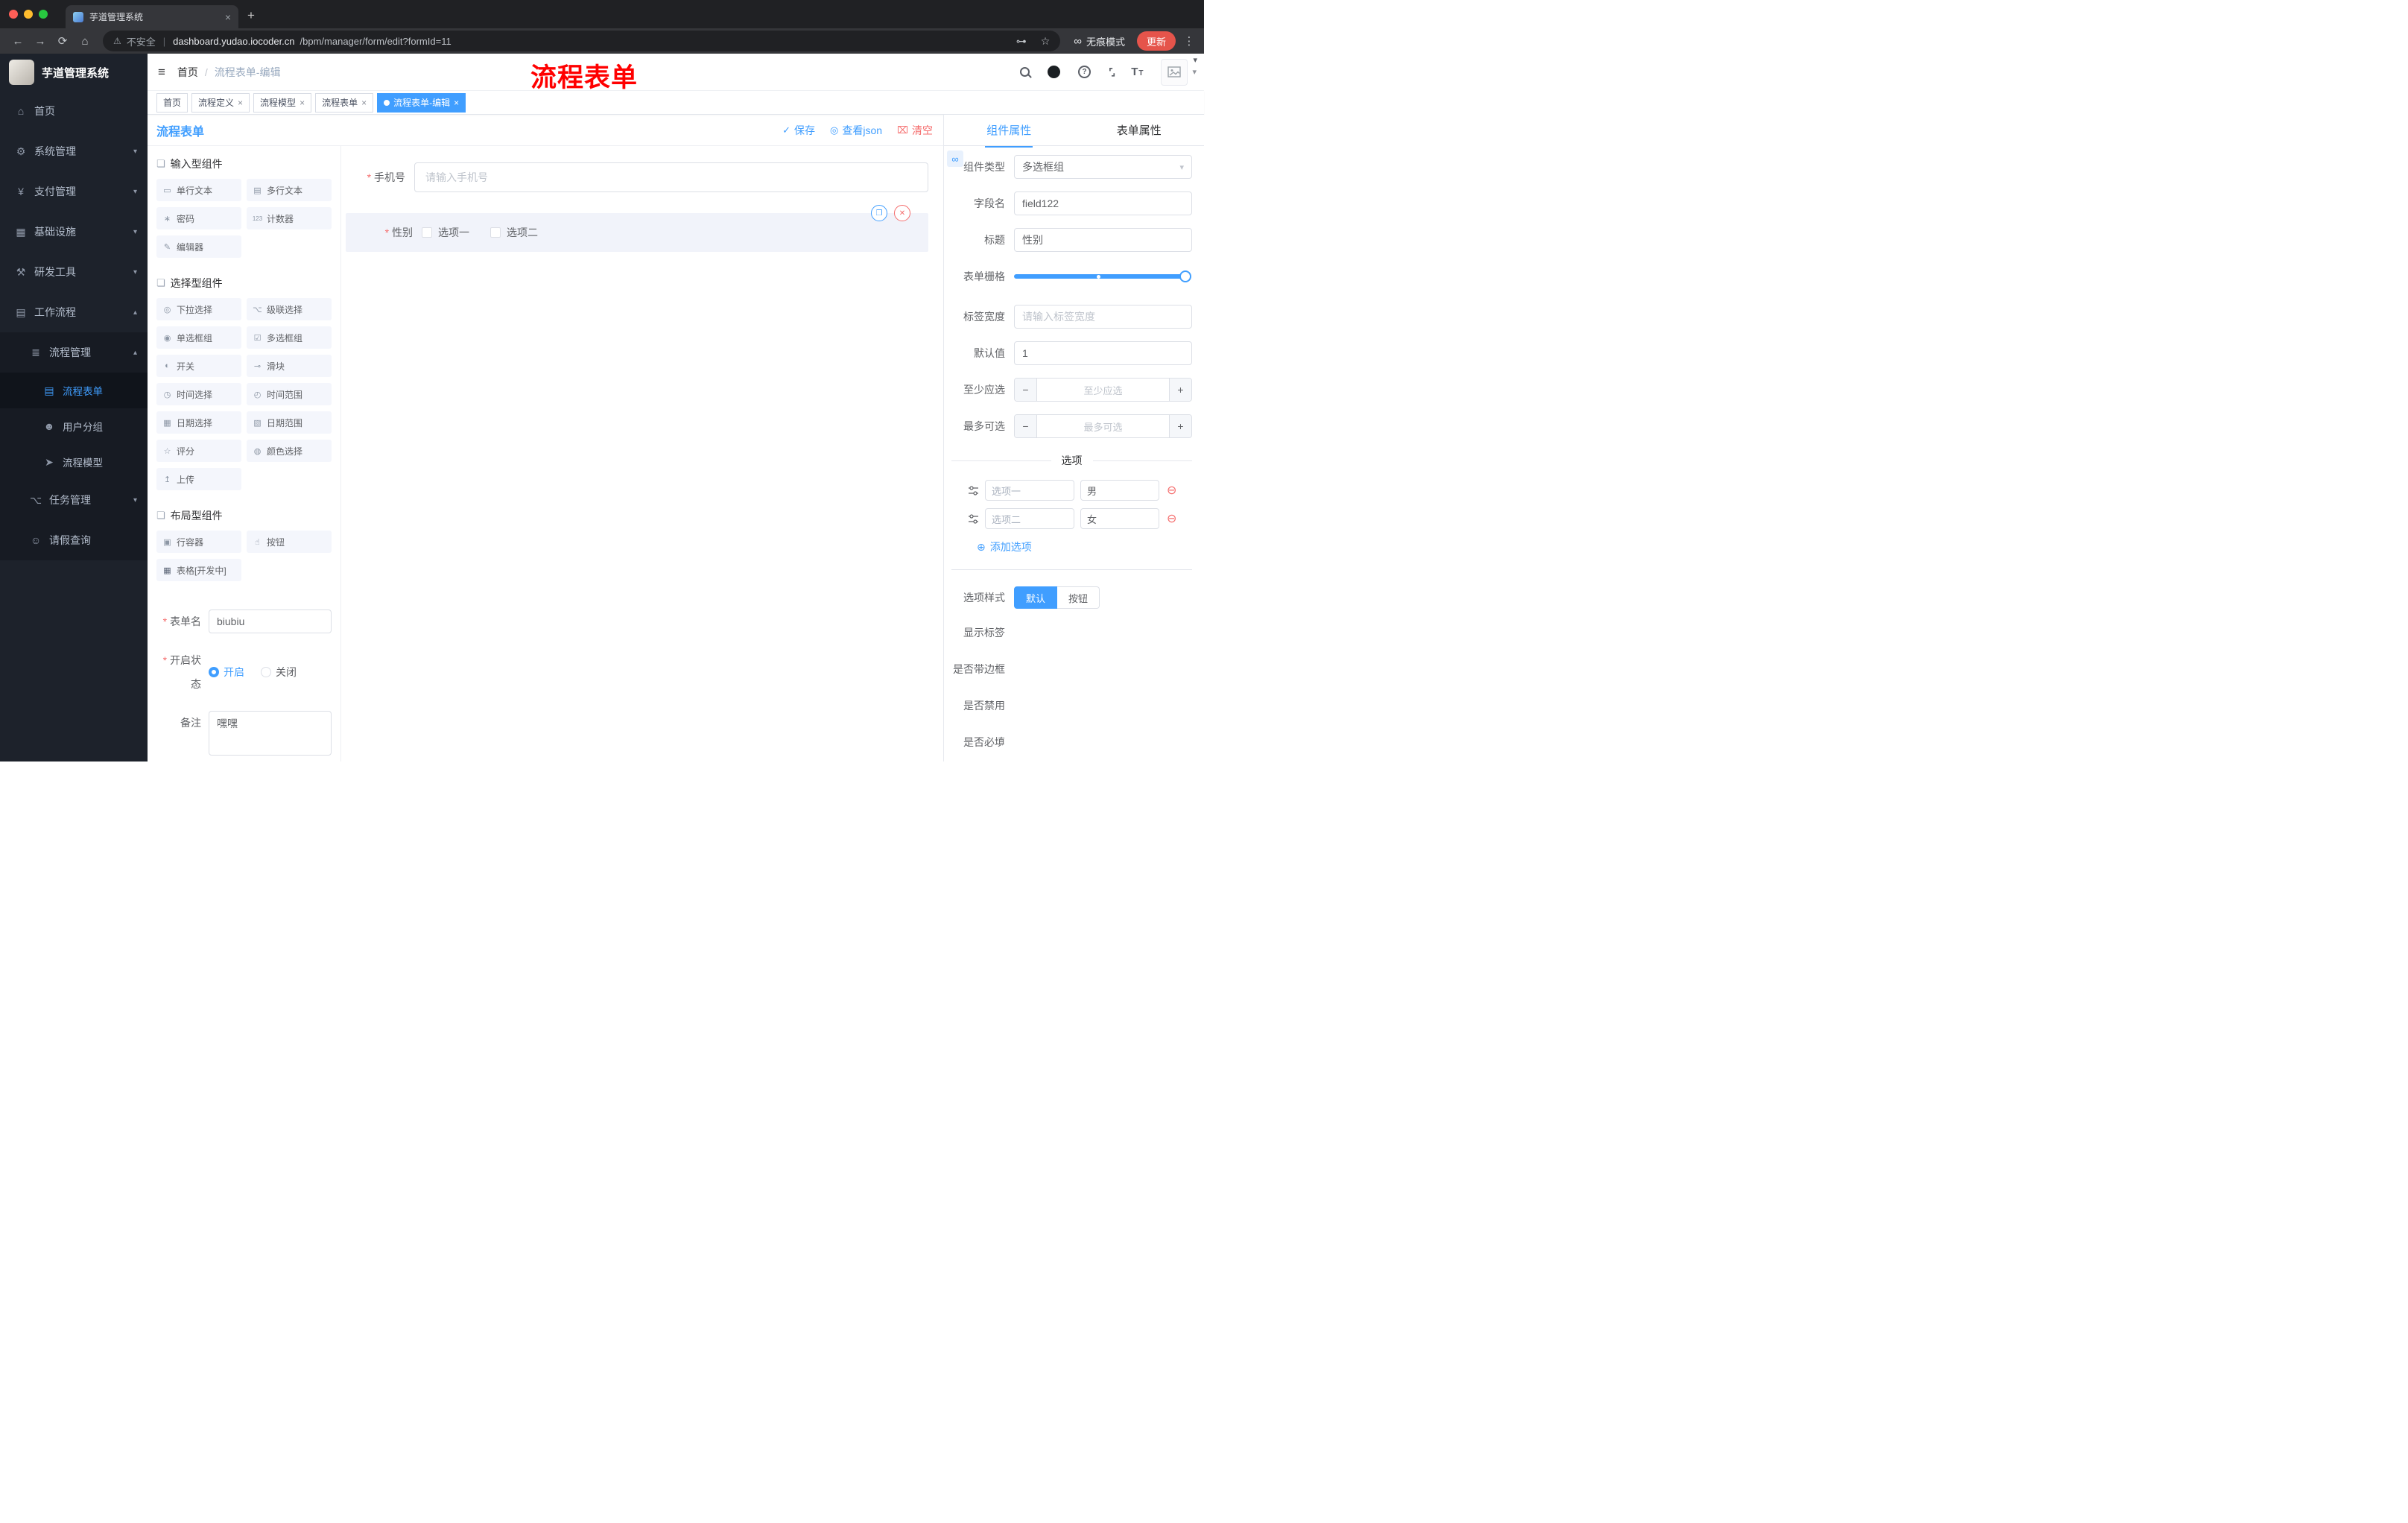 The height and width of the screenshot is (1523, 2408). What do you see at coordinates (798, 131) in the screenshot?
I see `save-button: ✓ 保存` at bounding box center [798, 131].